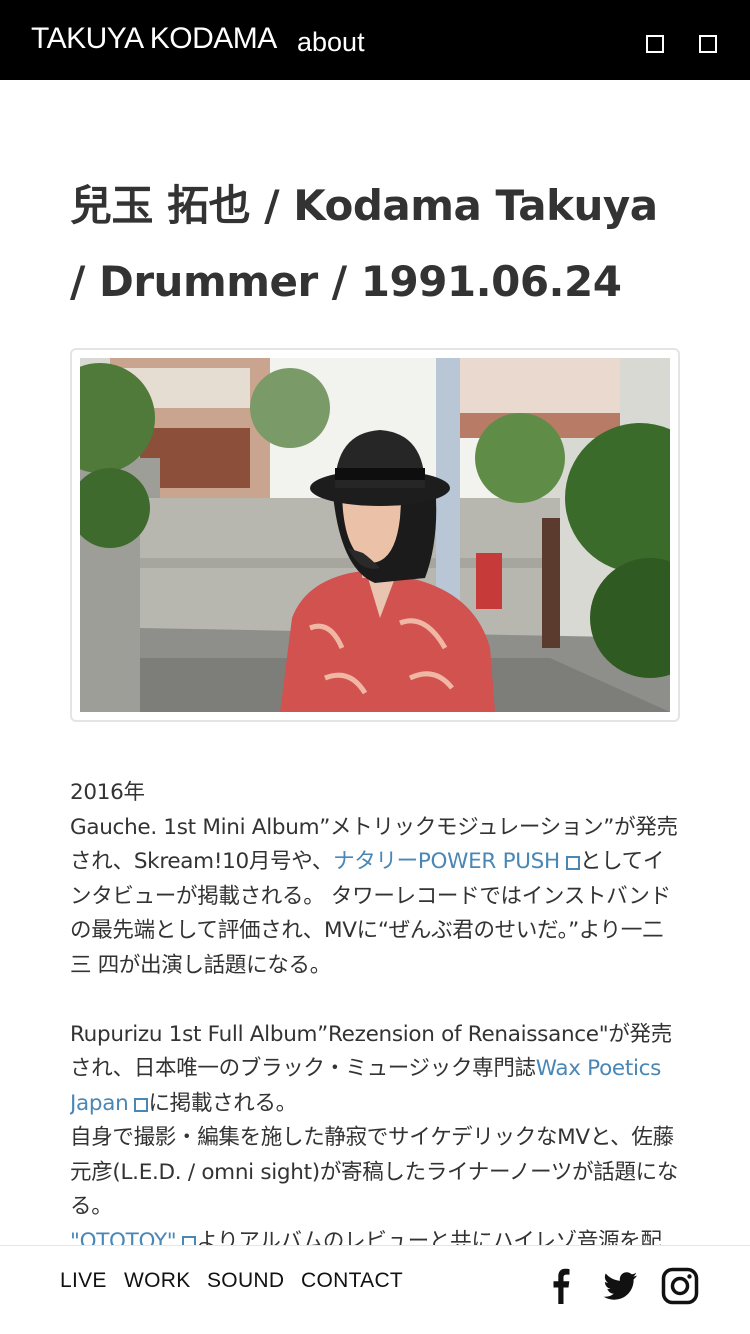  I want to click on instagram-icon, so click(680, 1286).